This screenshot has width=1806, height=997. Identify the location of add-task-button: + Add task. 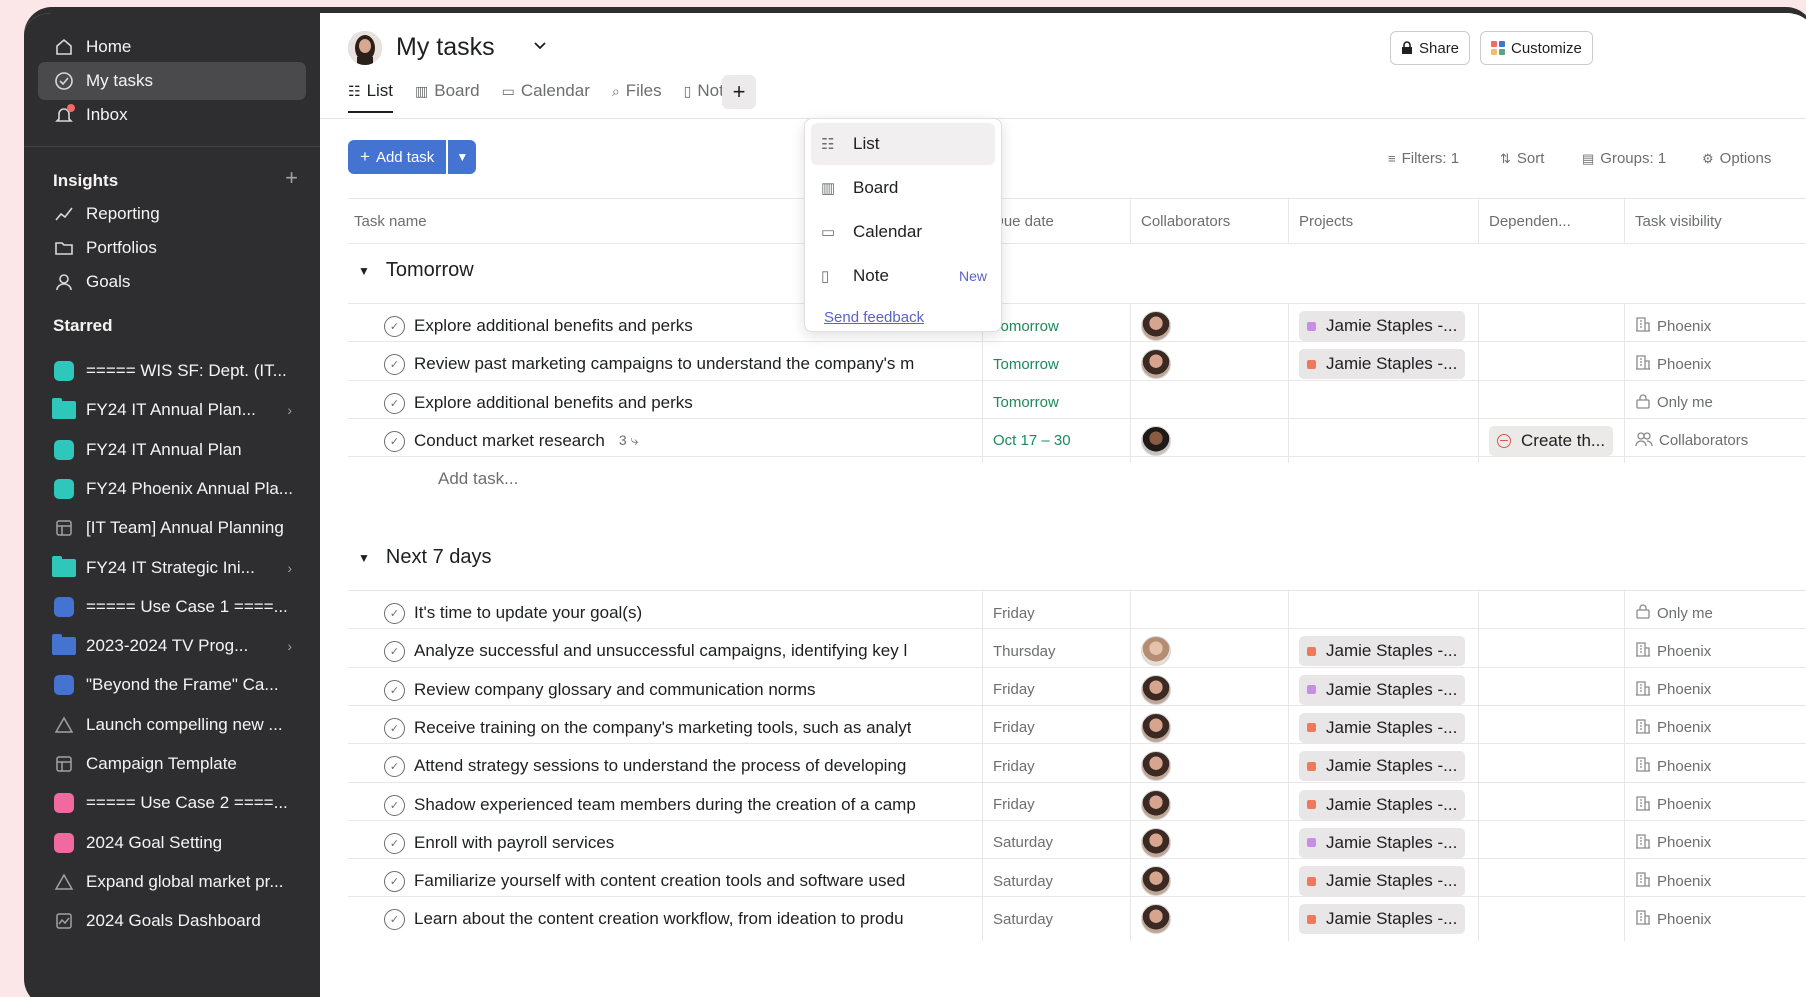
(397, 157).